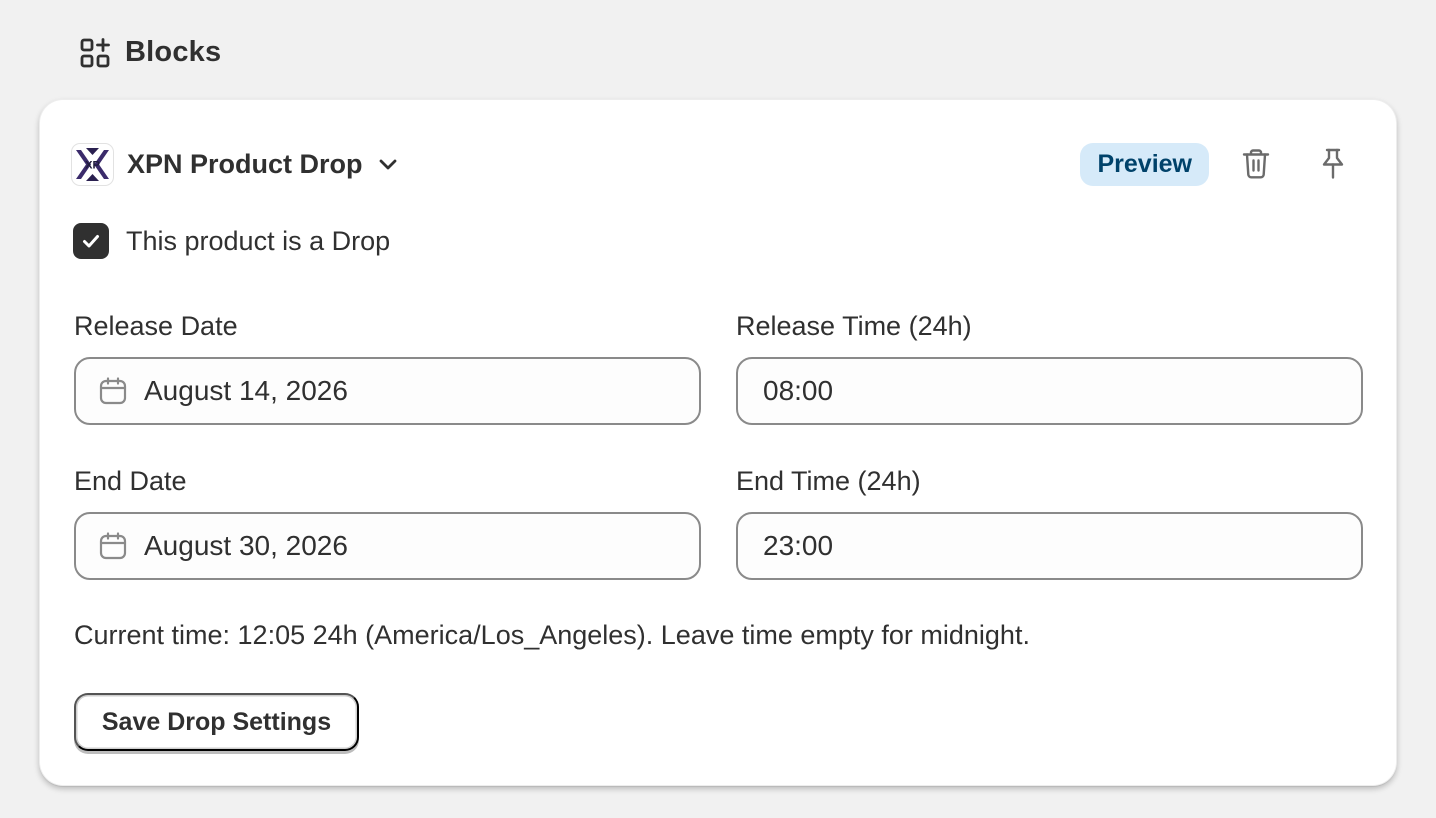  What do you see at coordinates (216, 722) in the screenshot?
I see `save-drop-settings-button: Save Drop Settings` at bounding box center [216, 722].